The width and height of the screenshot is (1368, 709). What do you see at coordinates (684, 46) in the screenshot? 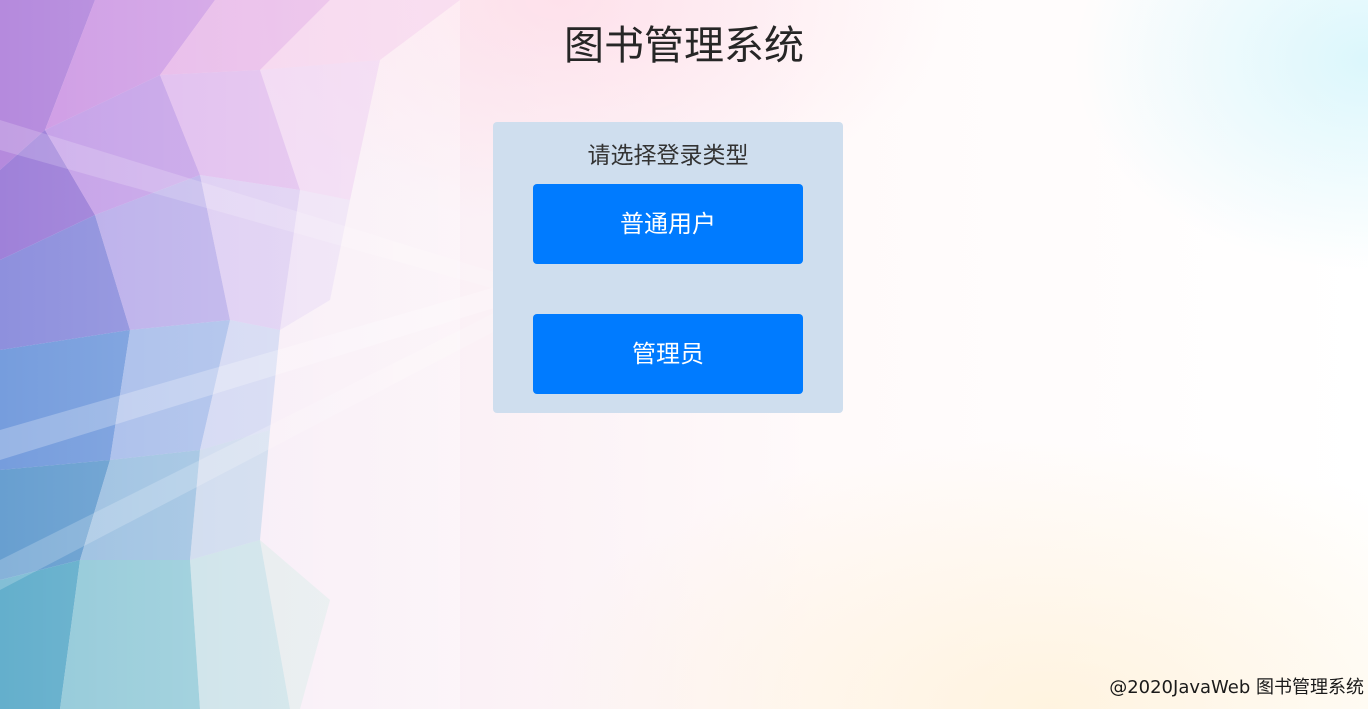
I see `page-title: 图书管理系统` at bounding box center [684, 46].